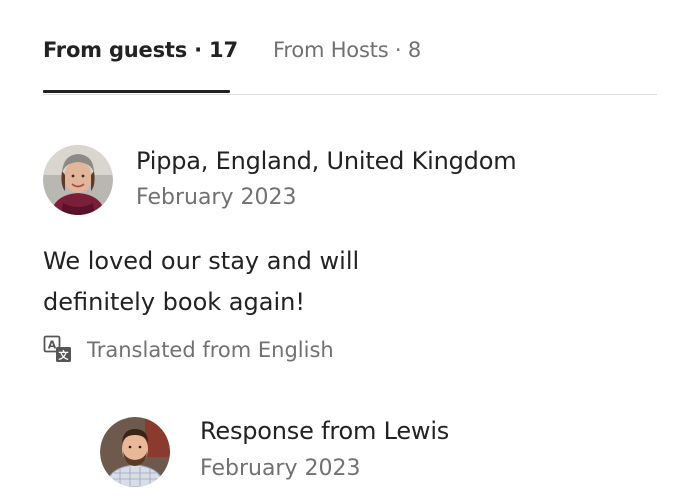 The height and width of the screenshot is (500, 700). Describe the element at coordinates (325, 431) in the screenshot. I see `response-author: Response from Lewis` at that location.